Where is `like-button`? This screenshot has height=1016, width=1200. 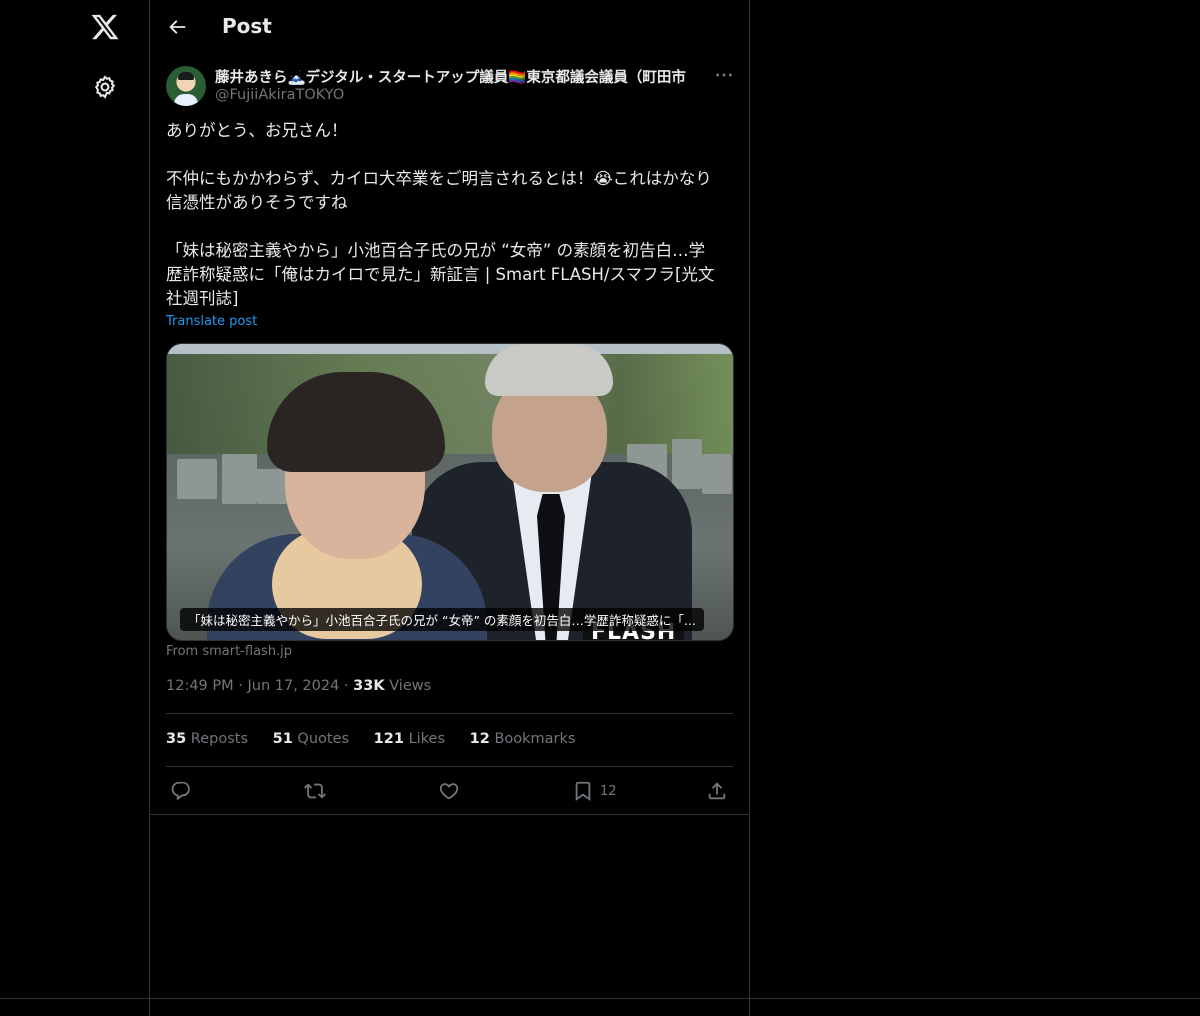 like-button is located at coordinates (449, 791).